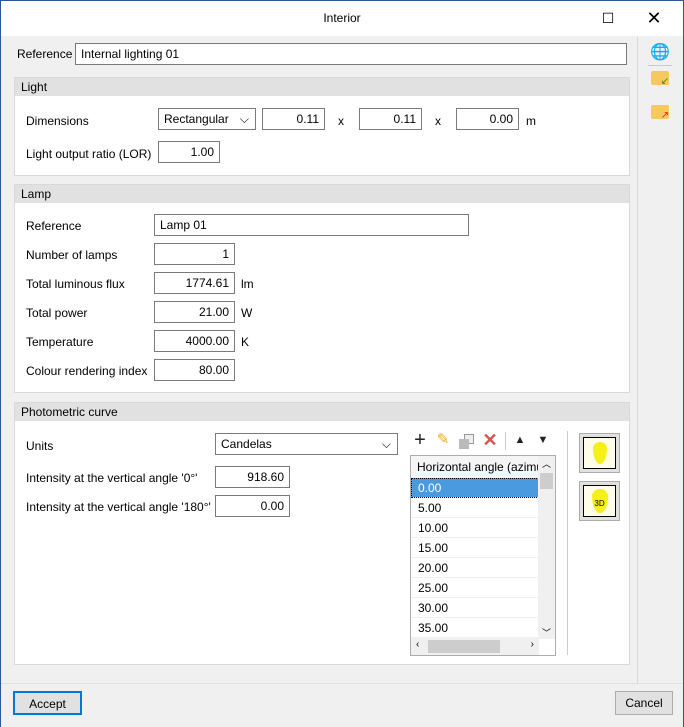  What do you see at coordinates (112, 478) in the screenshot?
I see `intensity-0-label: Intensity at the vertical angle '0°'` at bounding box center [112, 478].